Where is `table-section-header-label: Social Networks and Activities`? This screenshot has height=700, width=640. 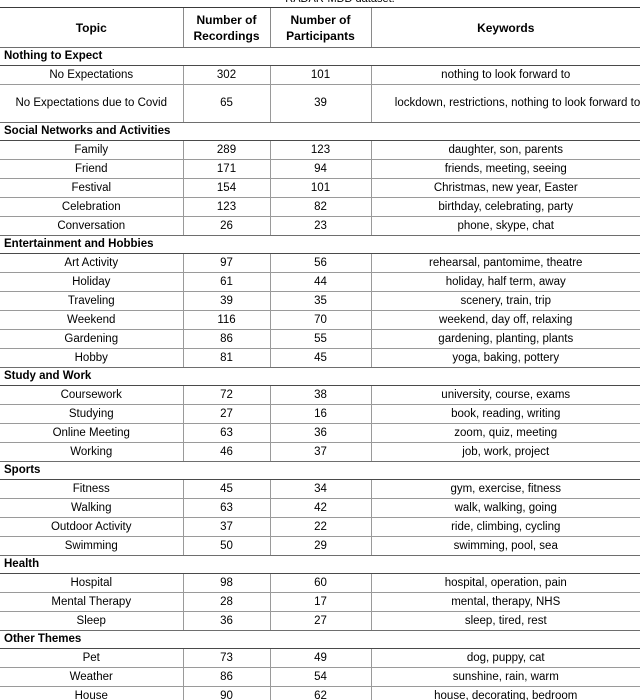 table-section-header-label: Social Networks and Activities is located at coordinates (320, 131).